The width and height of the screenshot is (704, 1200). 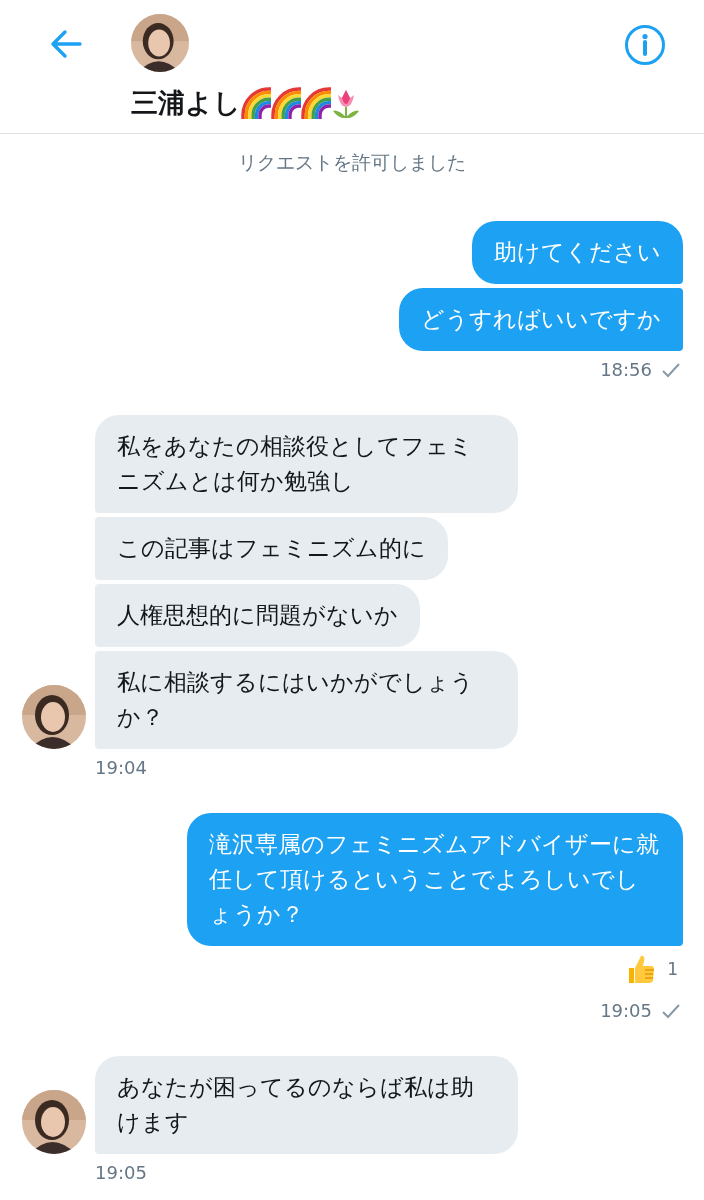 I want to click on message-bubble: あなたが困ってるのならば私は助けます, so click(x=306, y=1105).